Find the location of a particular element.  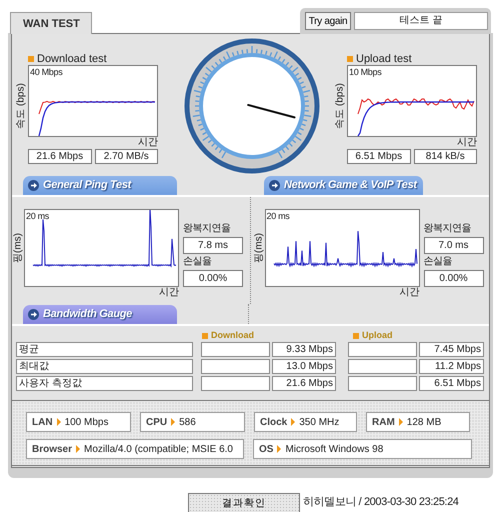

column-header: Upload is located at coordinates (377, 335).